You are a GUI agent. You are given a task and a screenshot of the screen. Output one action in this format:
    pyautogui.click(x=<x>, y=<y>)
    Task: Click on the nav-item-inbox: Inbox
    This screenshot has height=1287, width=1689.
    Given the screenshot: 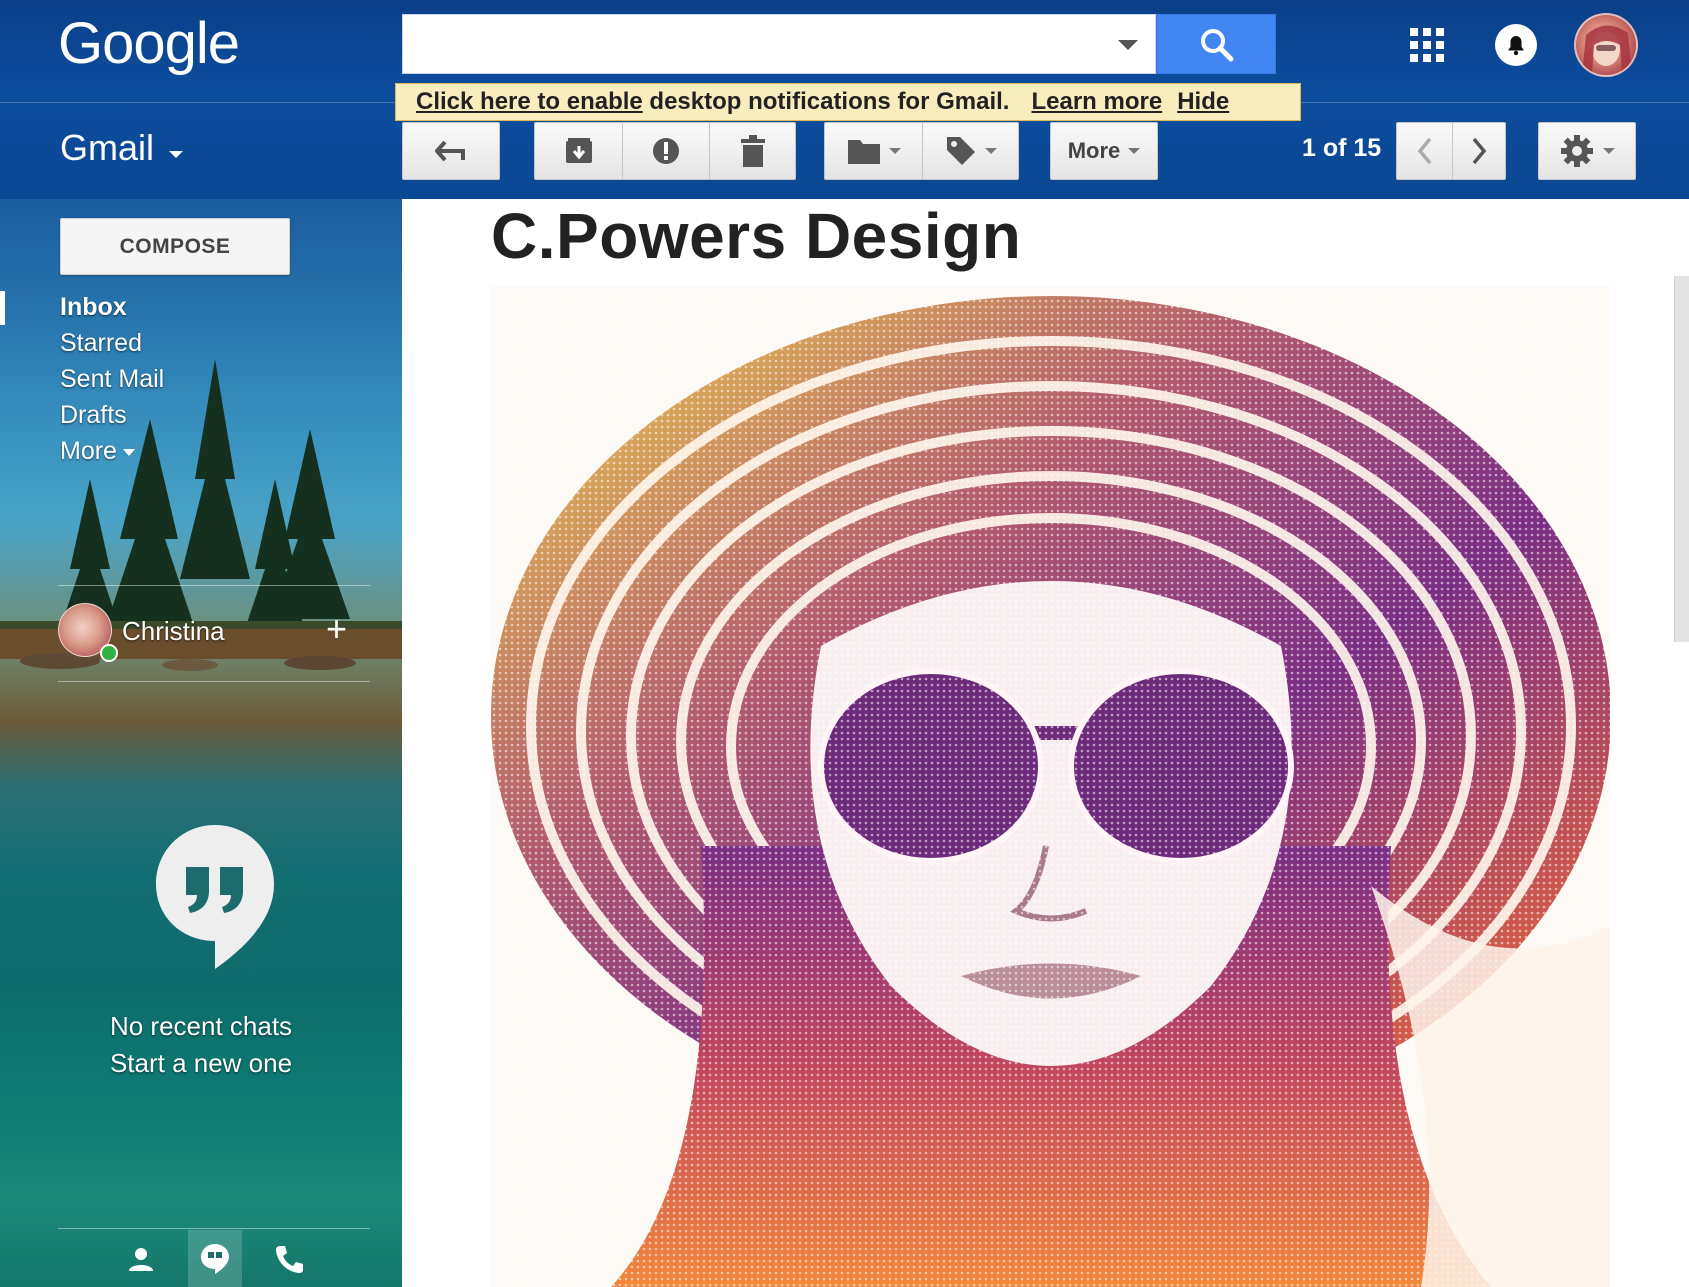 What is the action you would take?
    pyautogui.click(x=93, y=307)
    